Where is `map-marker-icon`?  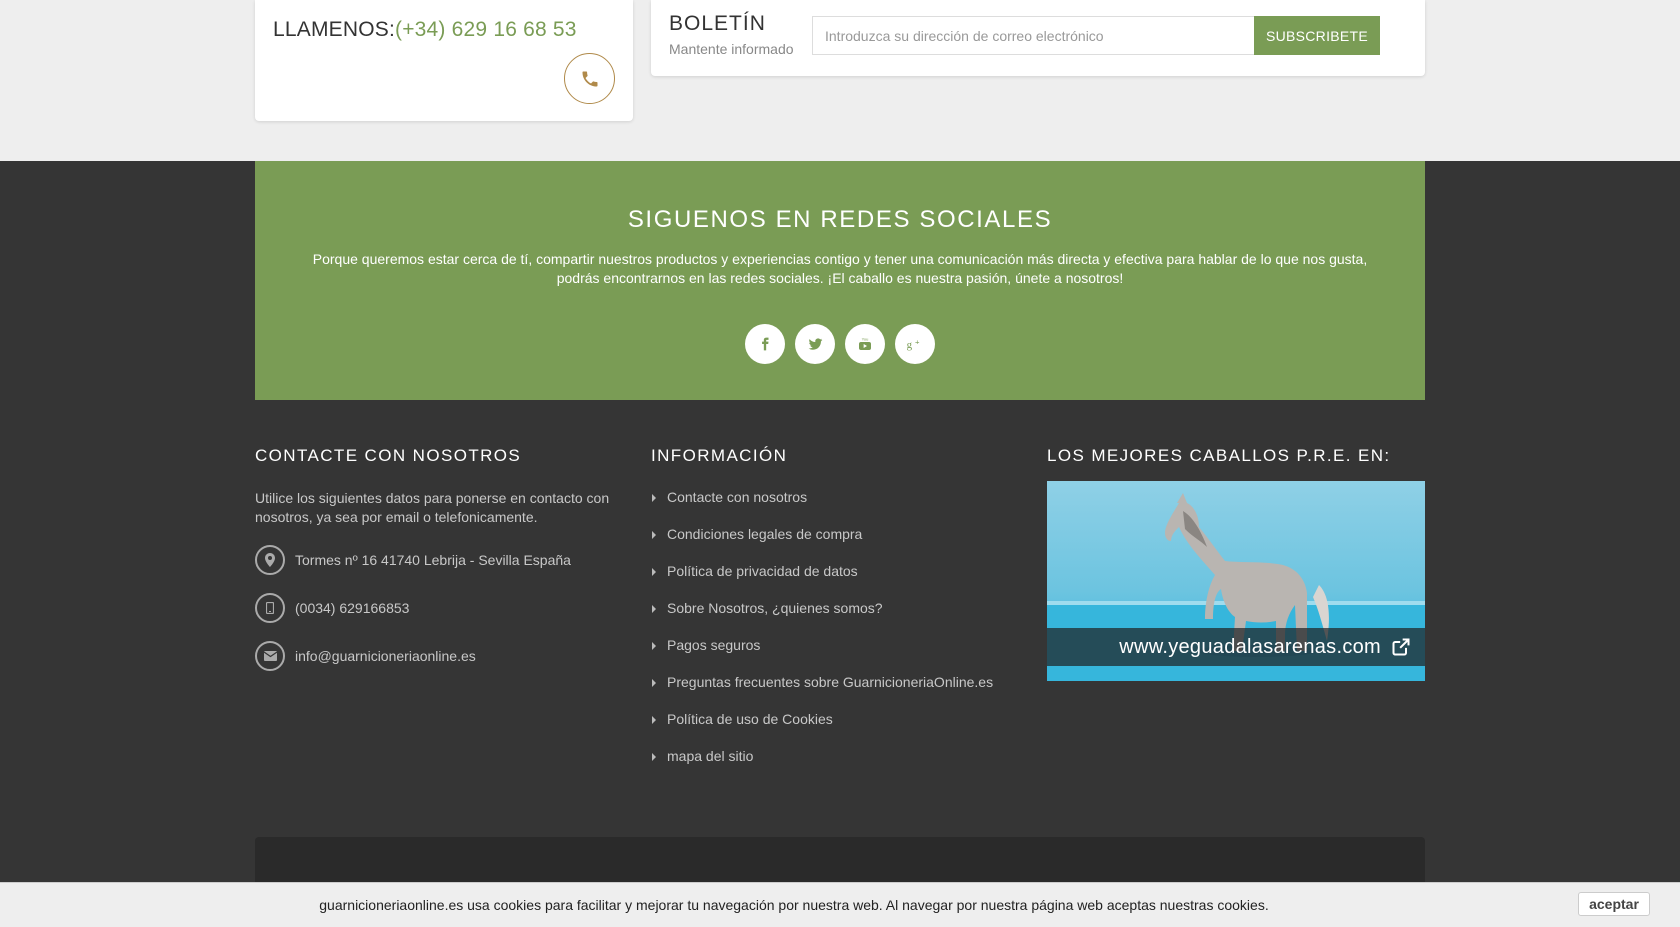 map-marker-icon is located at coordinates (270, 560).